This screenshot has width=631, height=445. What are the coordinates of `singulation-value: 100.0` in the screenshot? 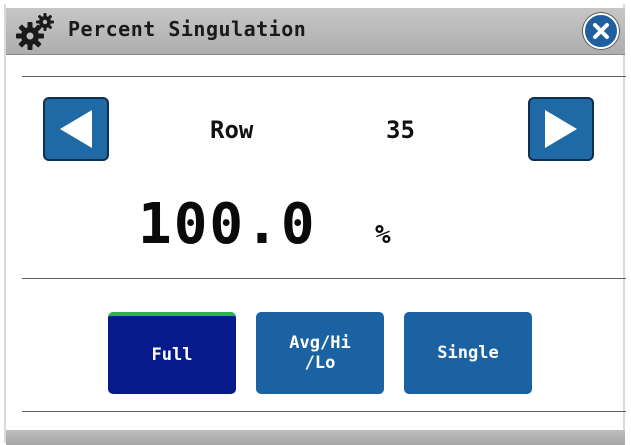 It's located at (227, 224).